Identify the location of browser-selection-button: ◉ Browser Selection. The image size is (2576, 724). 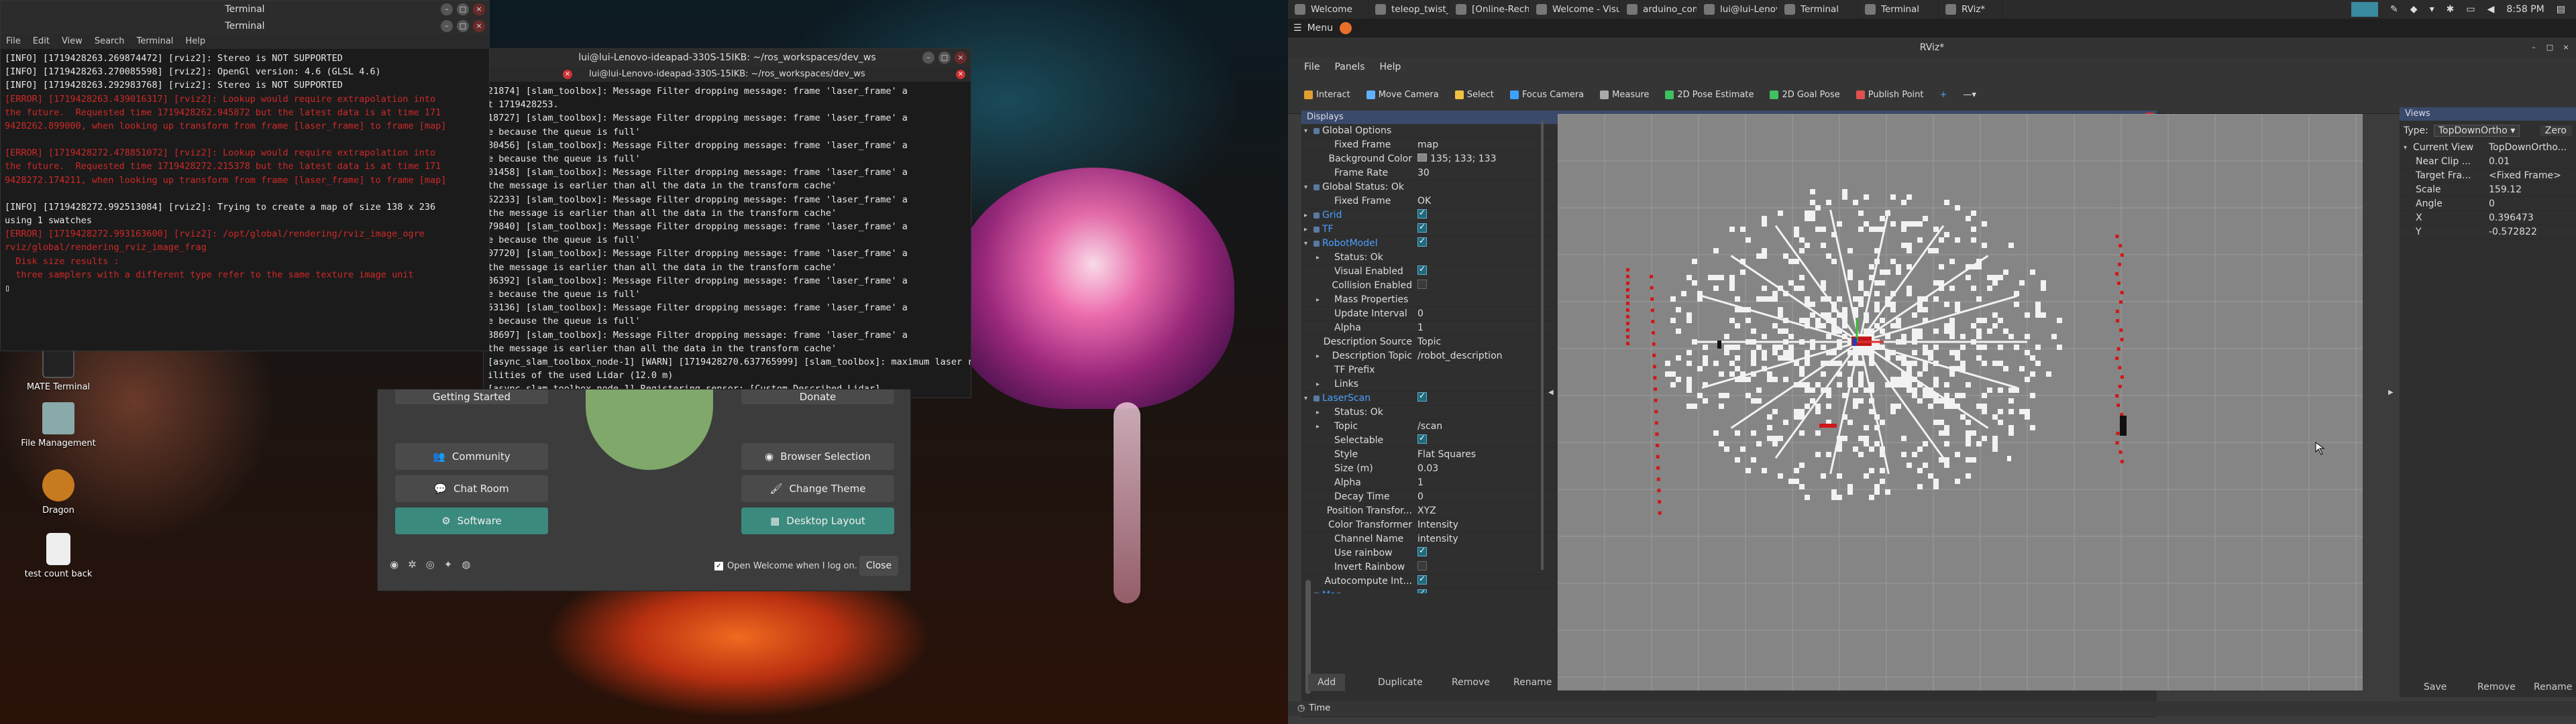
(817, 457).